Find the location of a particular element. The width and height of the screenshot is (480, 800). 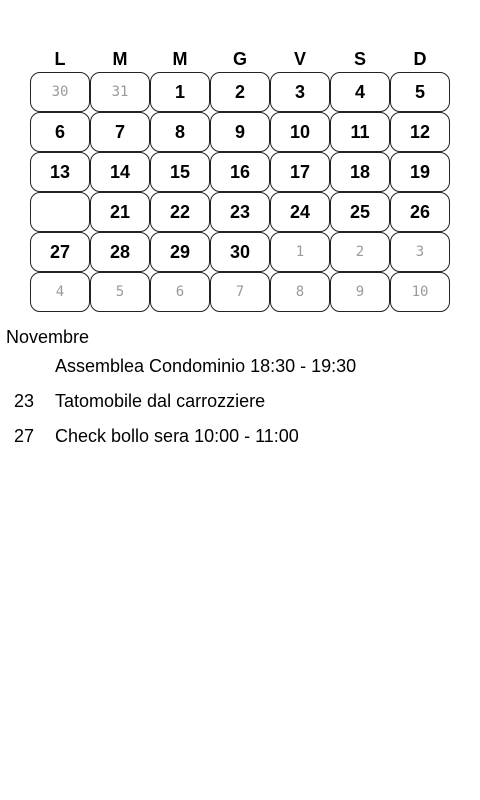

calendar-day-cell: 4 is located at coordinates (360, 92).